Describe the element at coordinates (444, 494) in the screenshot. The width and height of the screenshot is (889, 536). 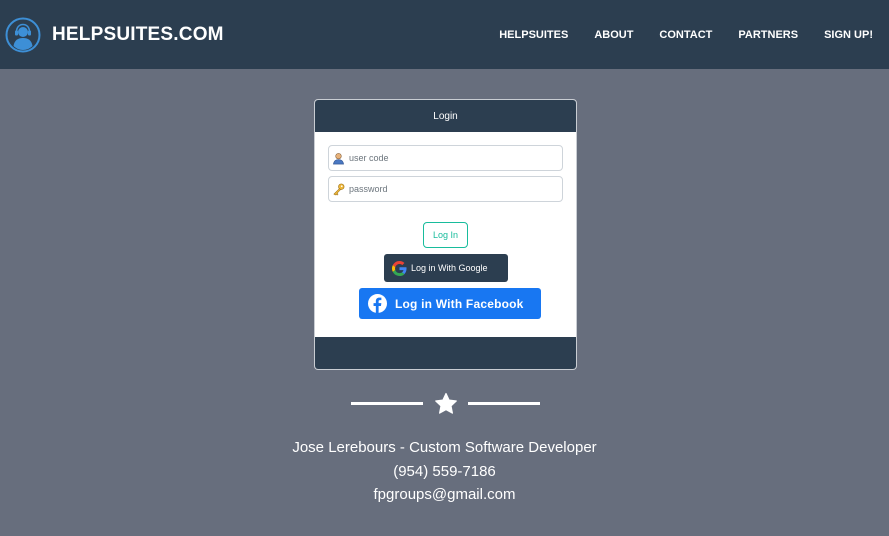
I see `contact-email: fpgroups@gmail.com` at that location.